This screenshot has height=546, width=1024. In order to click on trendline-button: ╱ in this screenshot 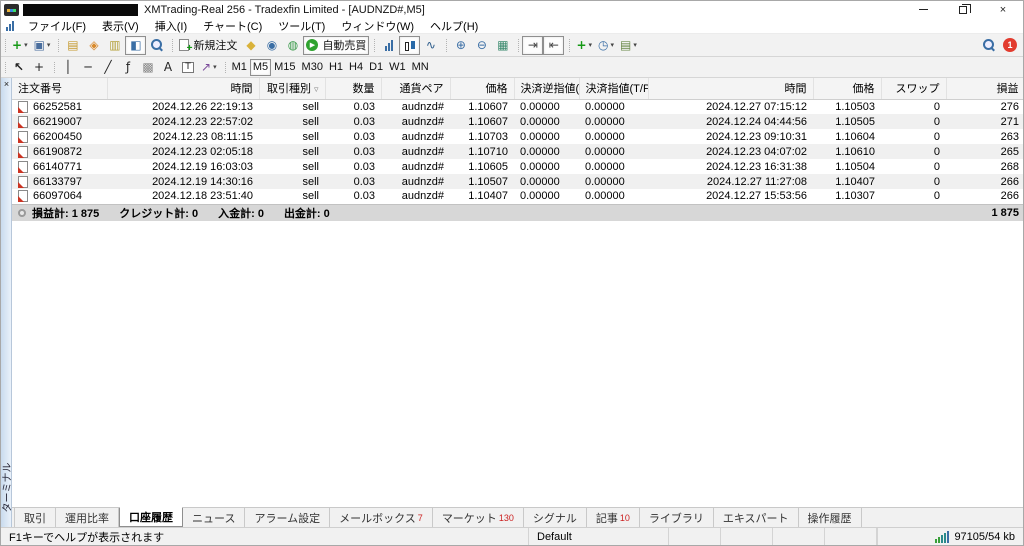, I will do `click(108, 67)`.